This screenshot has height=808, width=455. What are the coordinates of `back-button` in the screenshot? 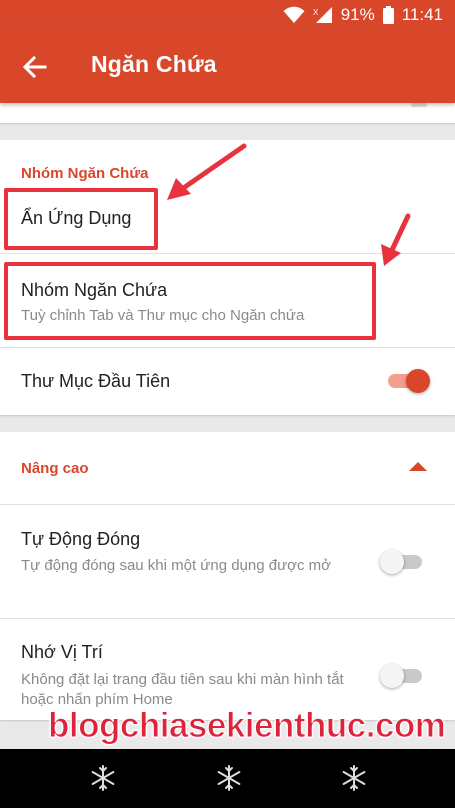 It's located at (35, 67).